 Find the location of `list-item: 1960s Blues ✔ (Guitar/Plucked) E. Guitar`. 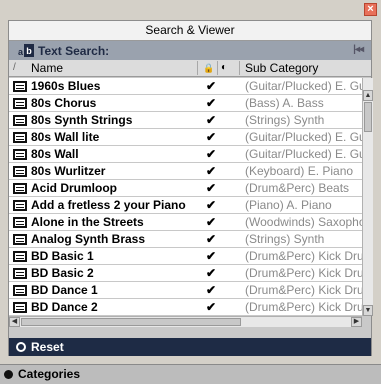

list-item: 1960s Blues ✔ (Guitar/Plucked) E. Guitar is located at coordinates (185, 86).